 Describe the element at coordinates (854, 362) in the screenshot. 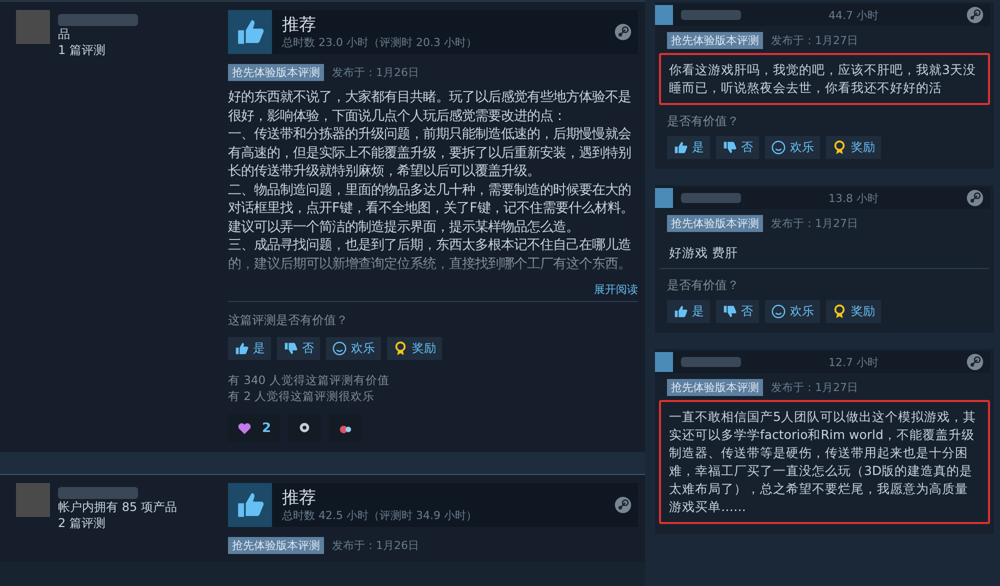

I see `play-hours: 12.7 小时` at that location.